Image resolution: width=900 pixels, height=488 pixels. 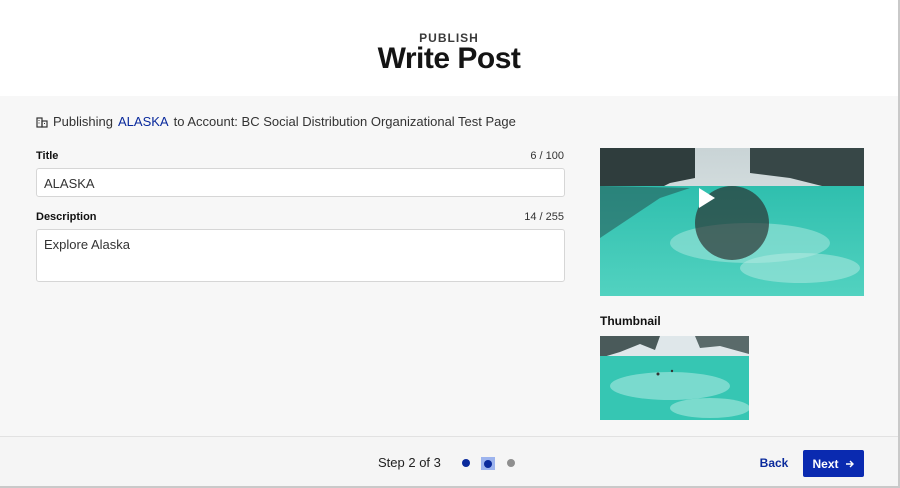 I want to click on play-button, so click(x=732, y=223).